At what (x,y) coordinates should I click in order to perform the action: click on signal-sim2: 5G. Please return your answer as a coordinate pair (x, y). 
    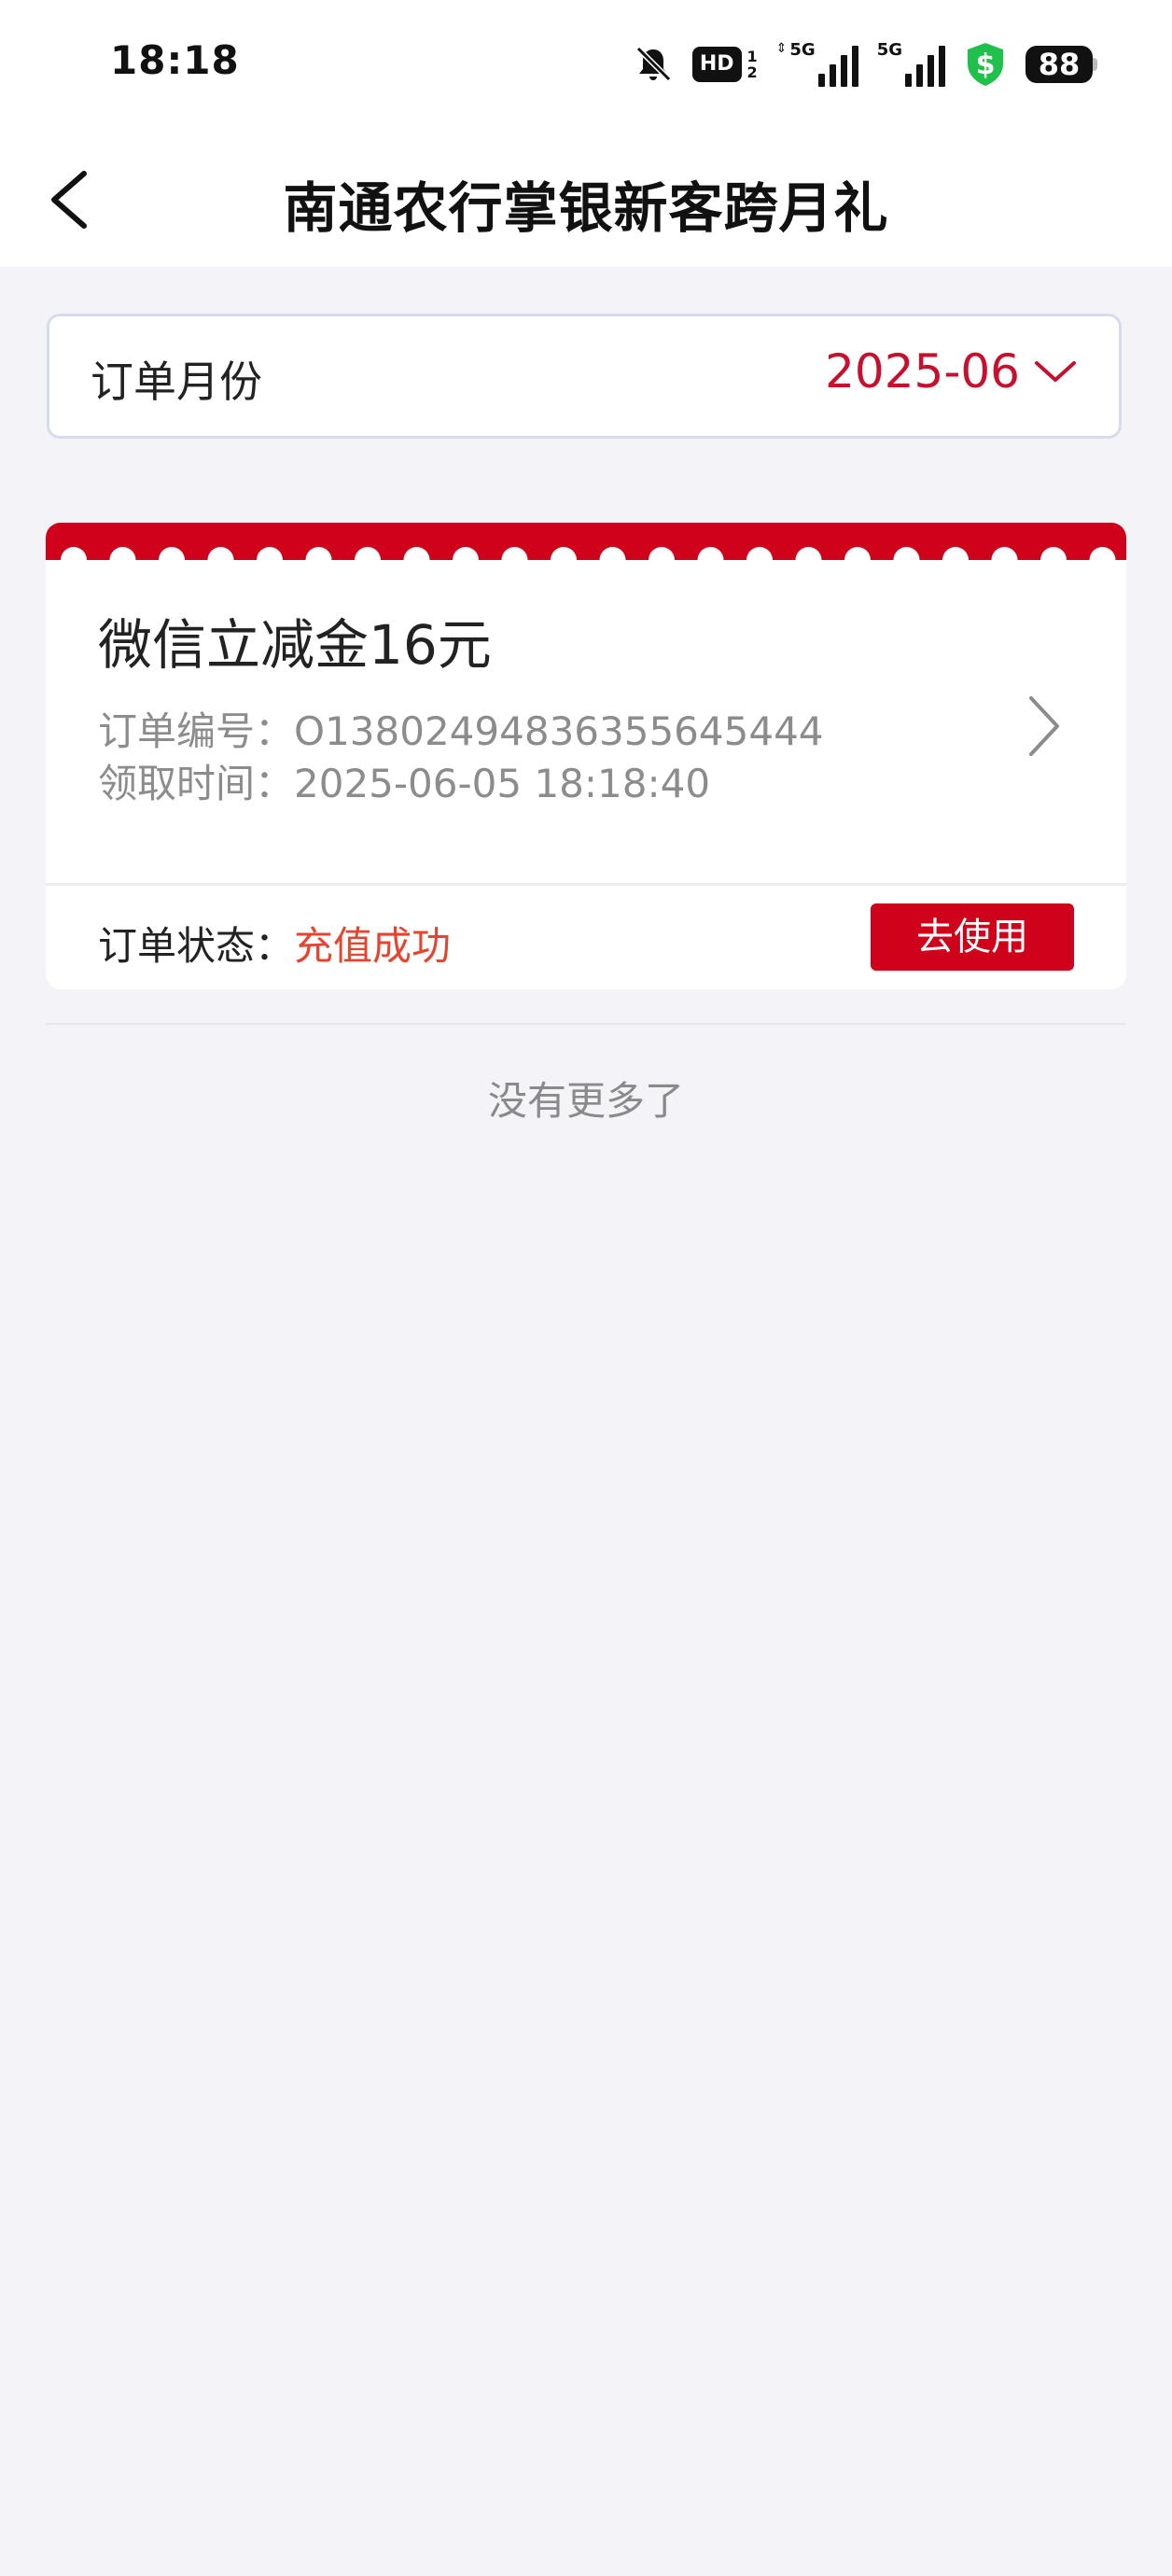
    Looking at the image, I should click on (911, 64).